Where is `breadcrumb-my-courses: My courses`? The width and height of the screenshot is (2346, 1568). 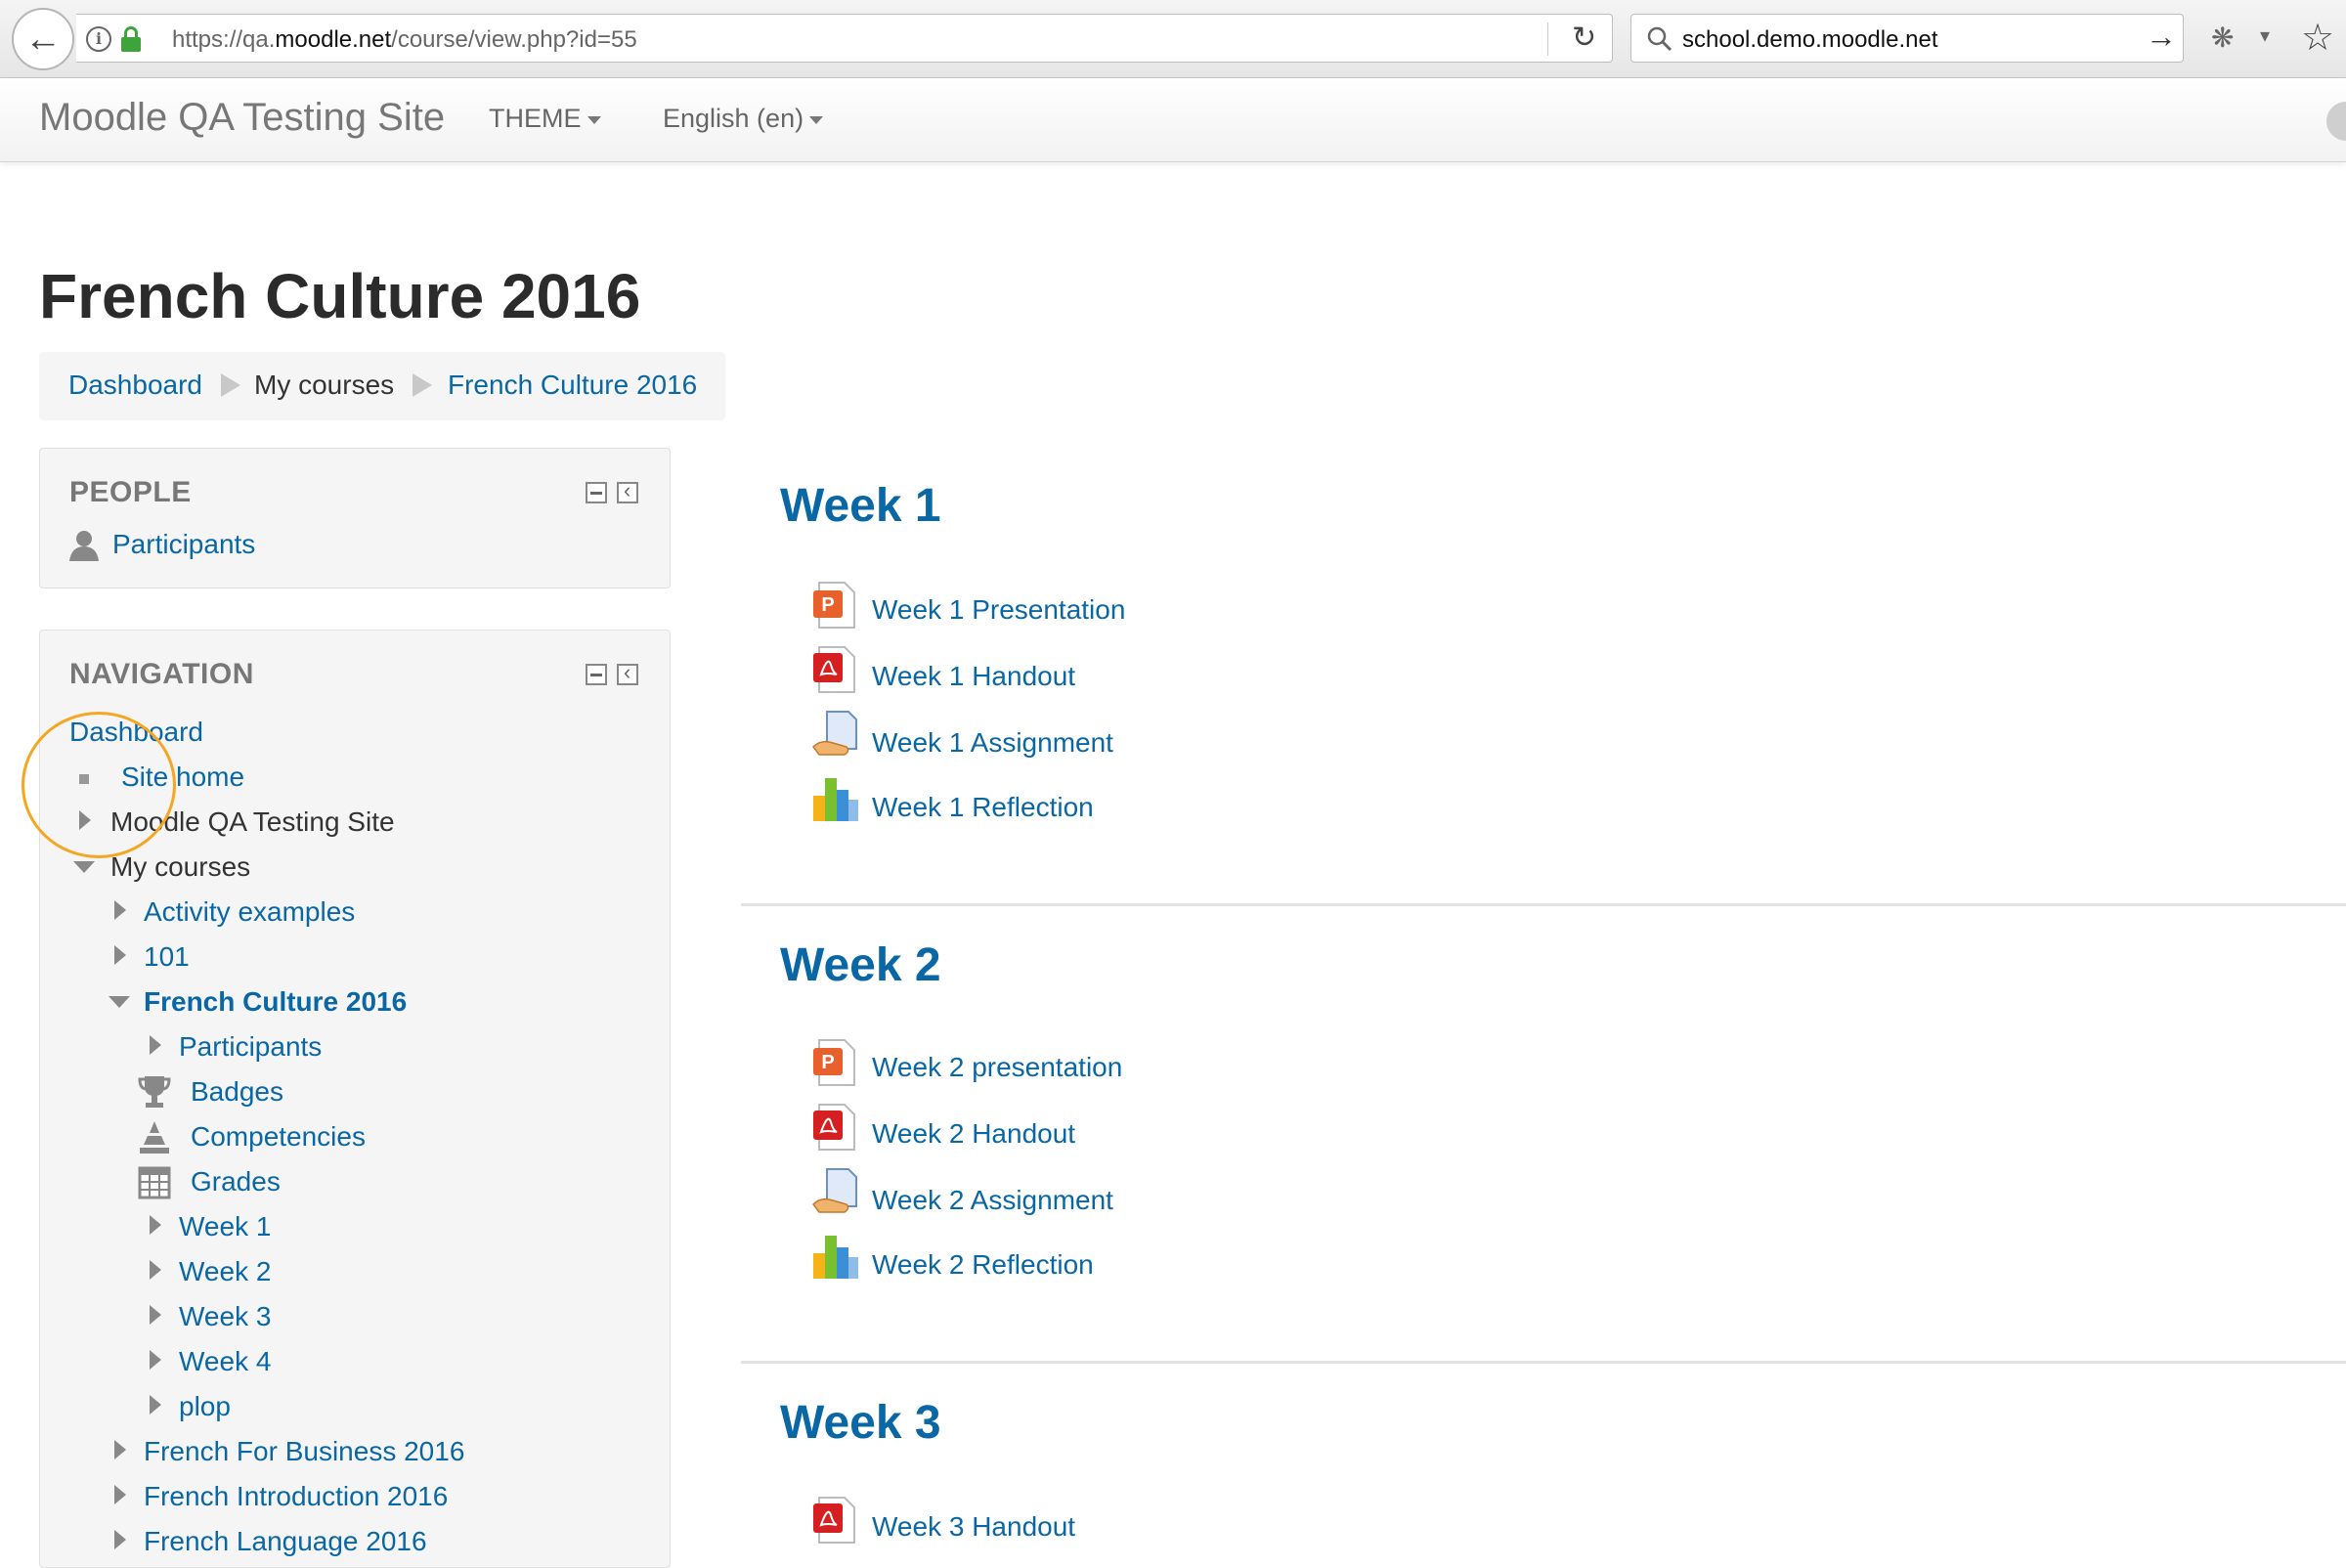
breadcrumb-my-courses: My courses is located at coordinates (325, 385).